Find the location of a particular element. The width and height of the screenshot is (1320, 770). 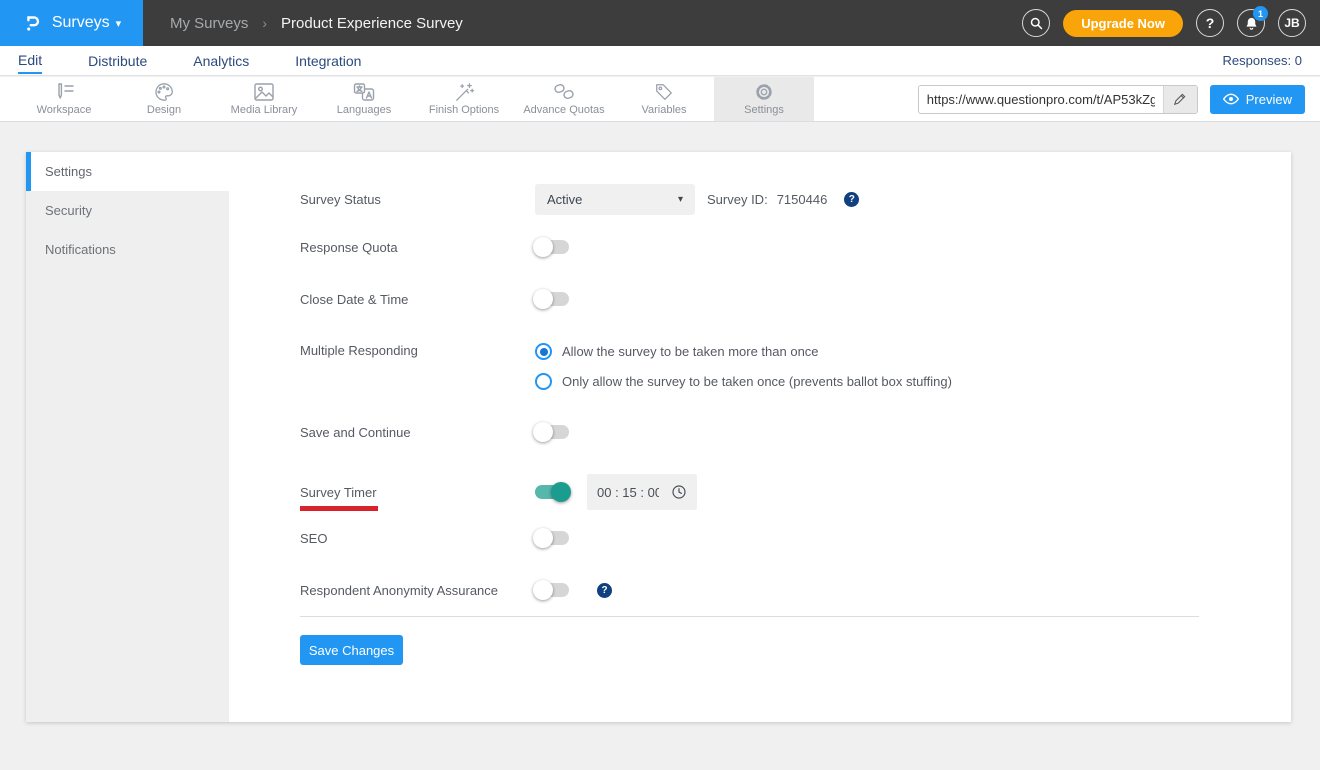

search-icon is located at coordinates (1036, 23).